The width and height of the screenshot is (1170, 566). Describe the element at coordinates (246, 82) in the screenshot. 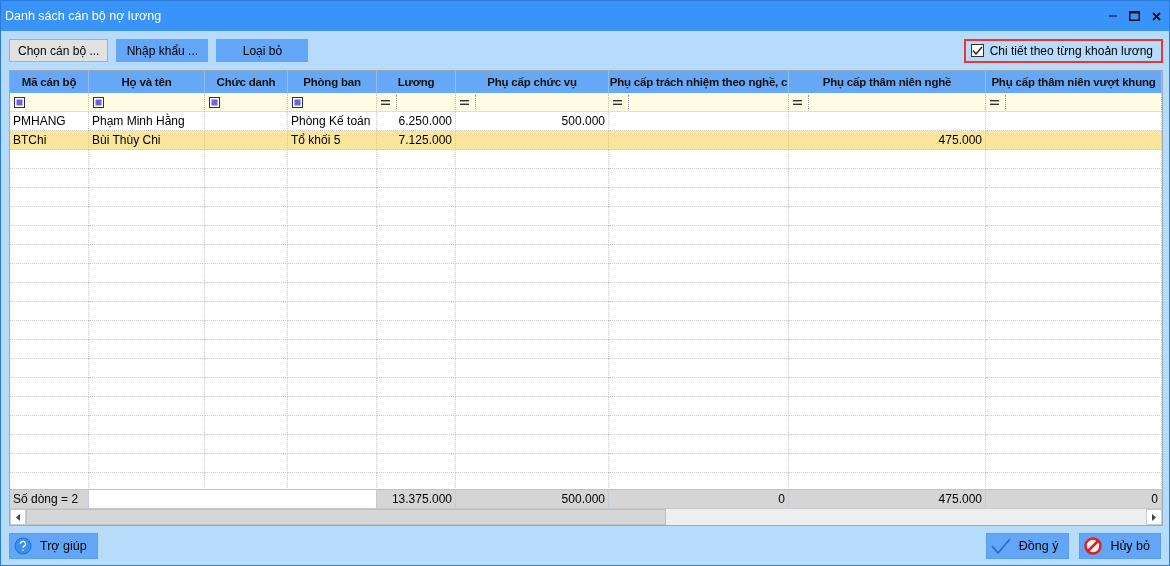

I see `column-header: Chức danh` at that location.